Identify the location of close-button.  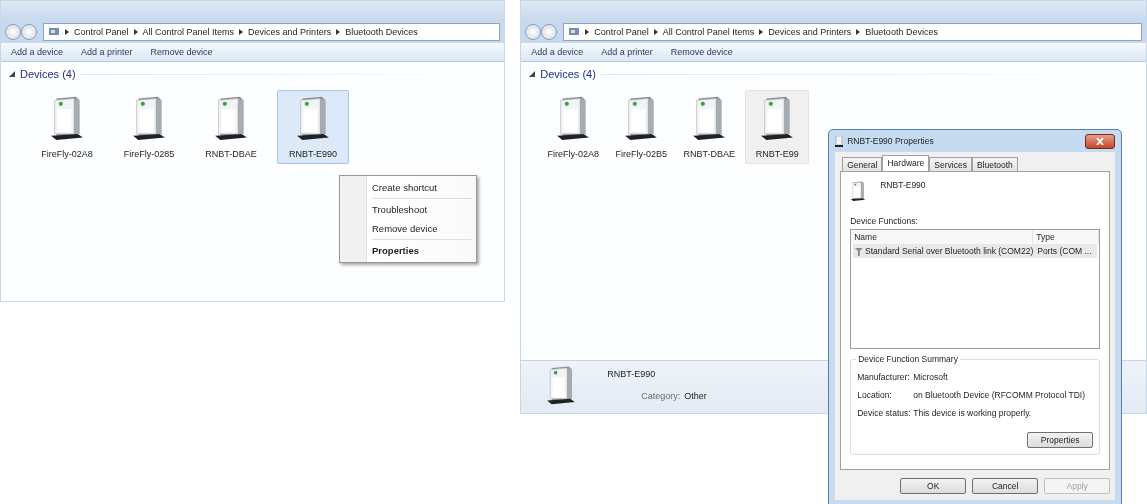
(1100, 141).